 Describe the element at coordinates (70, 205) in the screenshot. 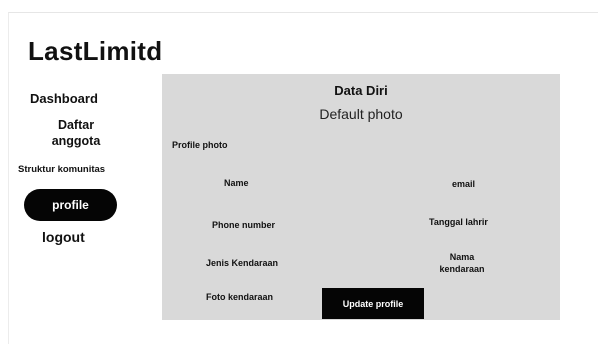

I see `sidebar-item-profile: profile` at that location.